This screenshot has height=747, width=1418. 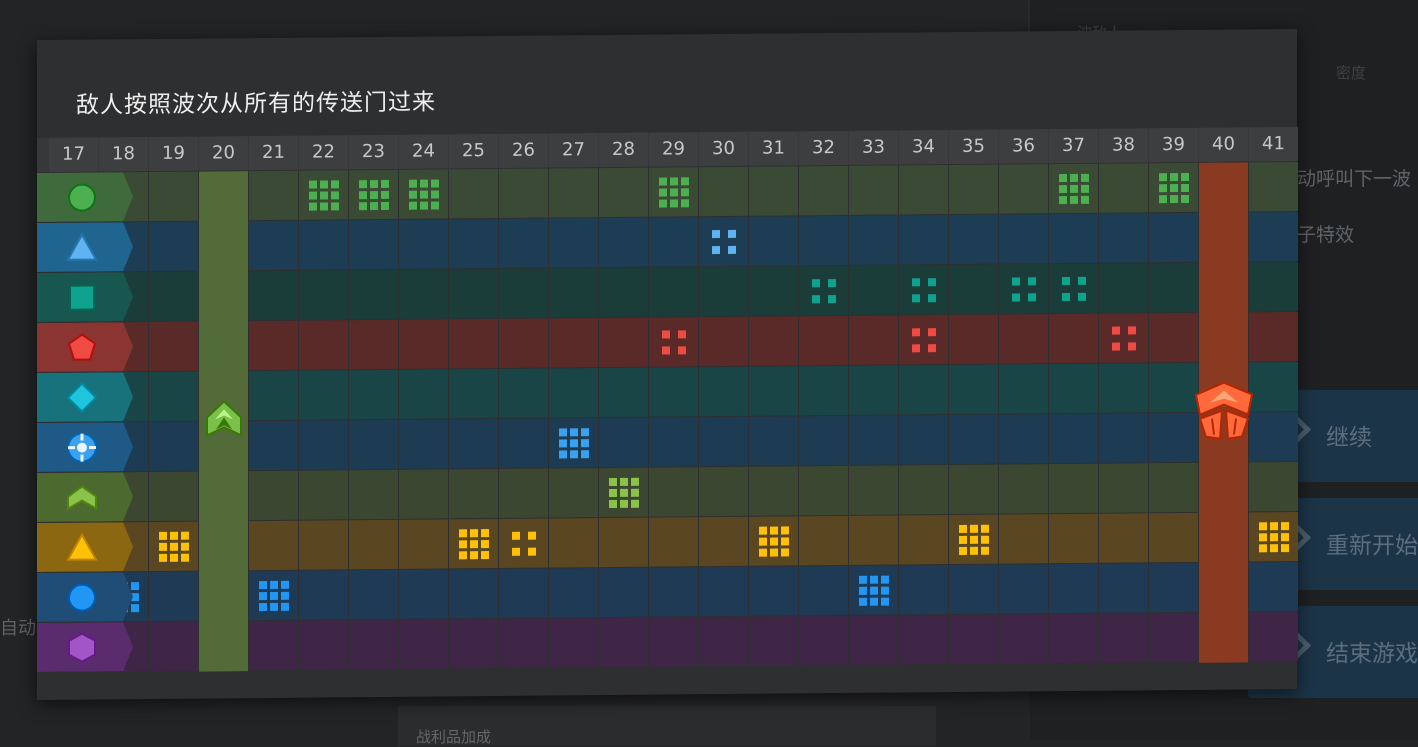 I want to click on panel-title: 敌人按照波次从所有的传送门过来, so click(x=256, y=101).